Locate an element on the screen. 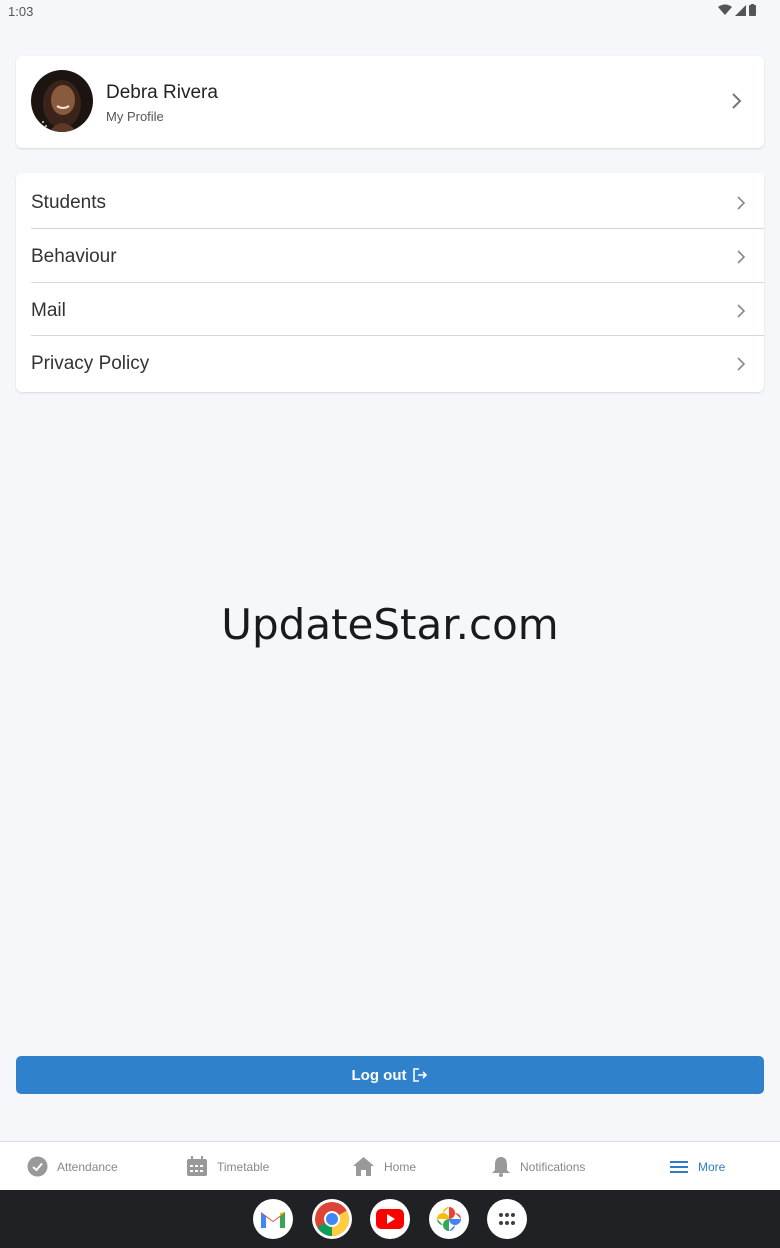  gmail-icon is located at coordinates (273, 1219).